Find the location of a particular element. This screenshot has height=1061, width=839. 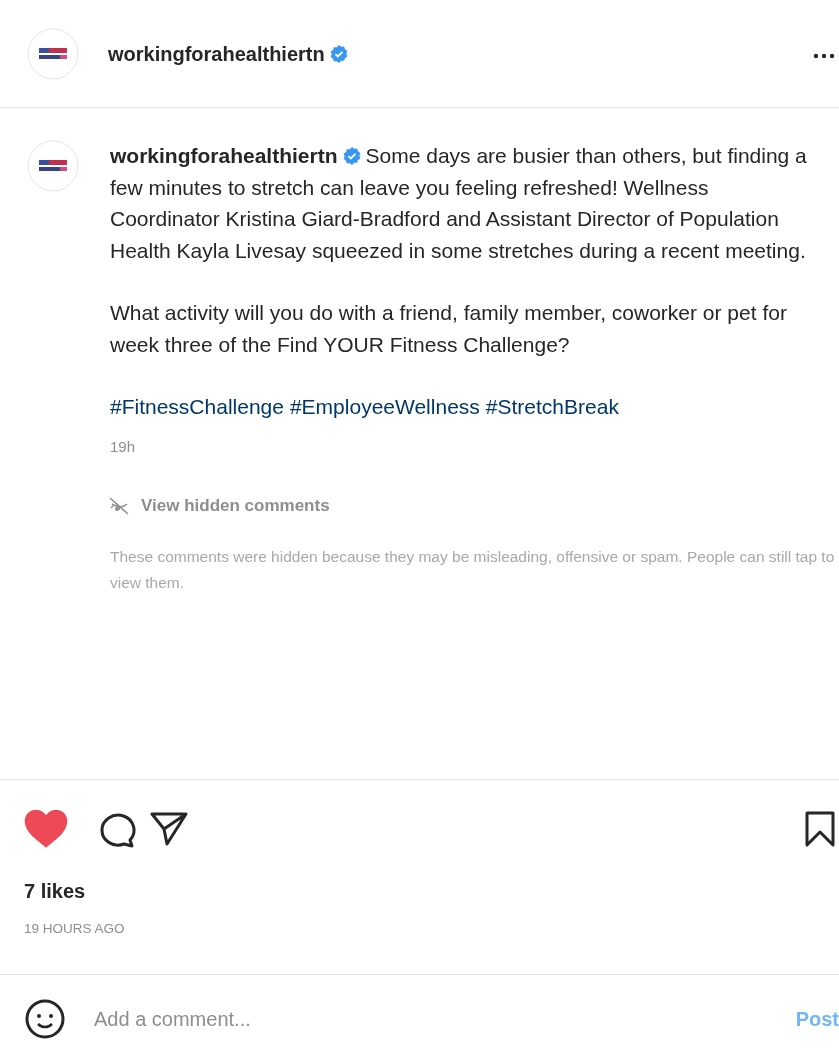

bookmark-icon is located at coordinates (820, 829).